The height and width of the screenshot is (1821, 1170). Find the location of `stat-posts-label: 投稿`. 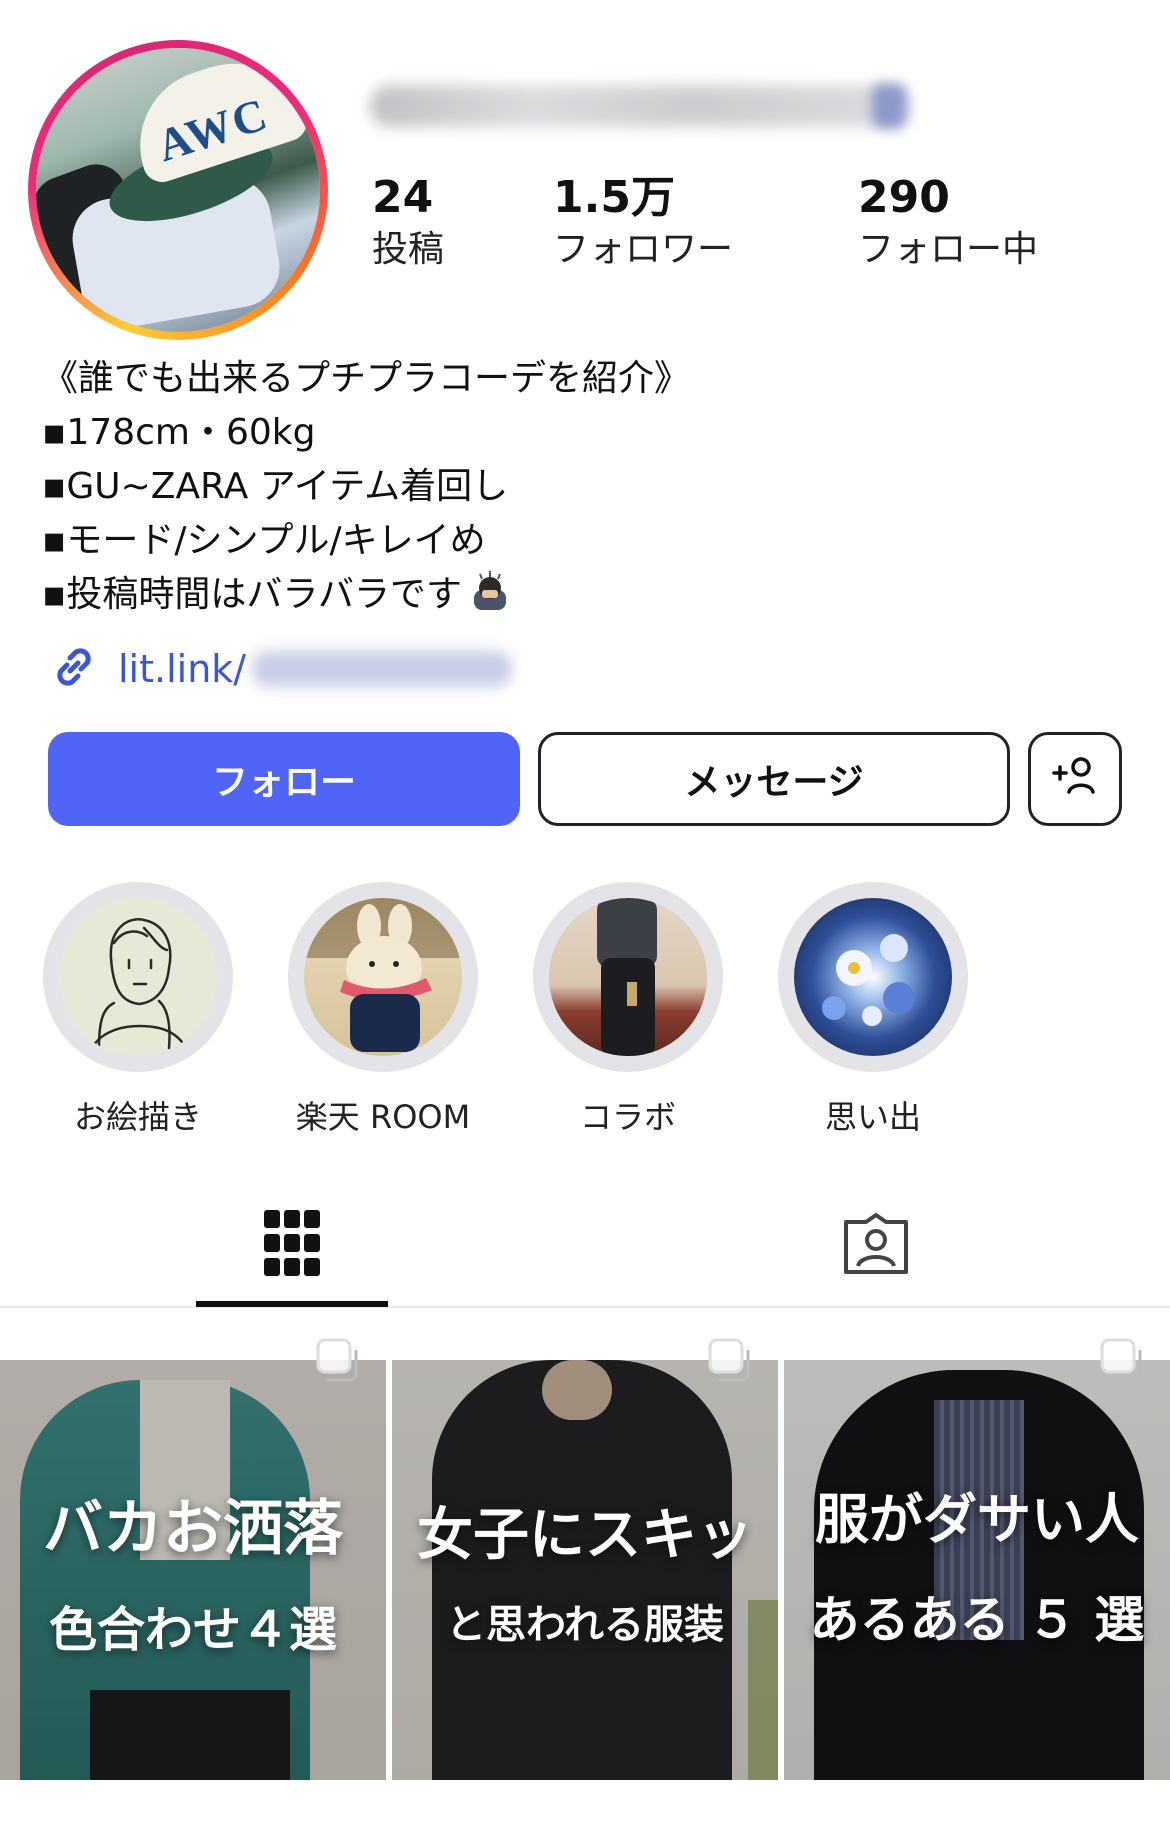

stat-posts-label: 投稿 is located at coordinates (408, 249).